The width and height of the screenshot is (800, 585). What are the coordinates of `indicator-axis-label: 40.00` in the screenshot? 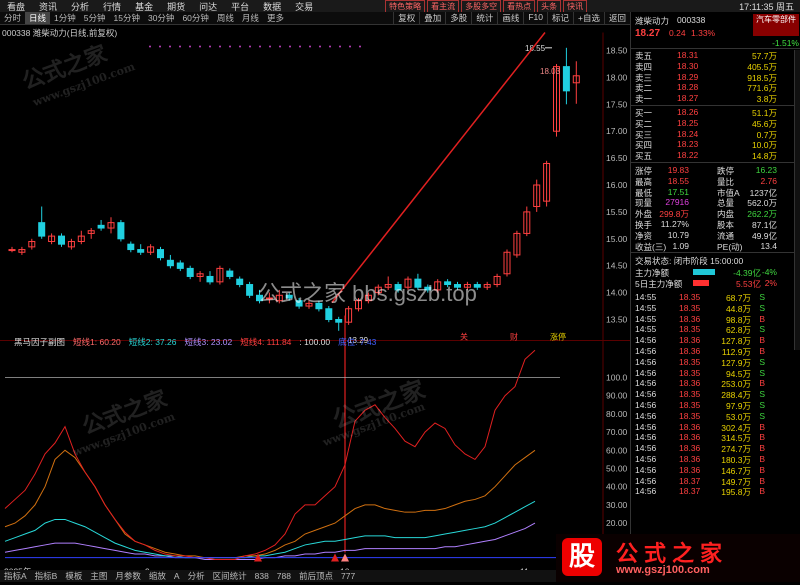 It's located at (617, 487).